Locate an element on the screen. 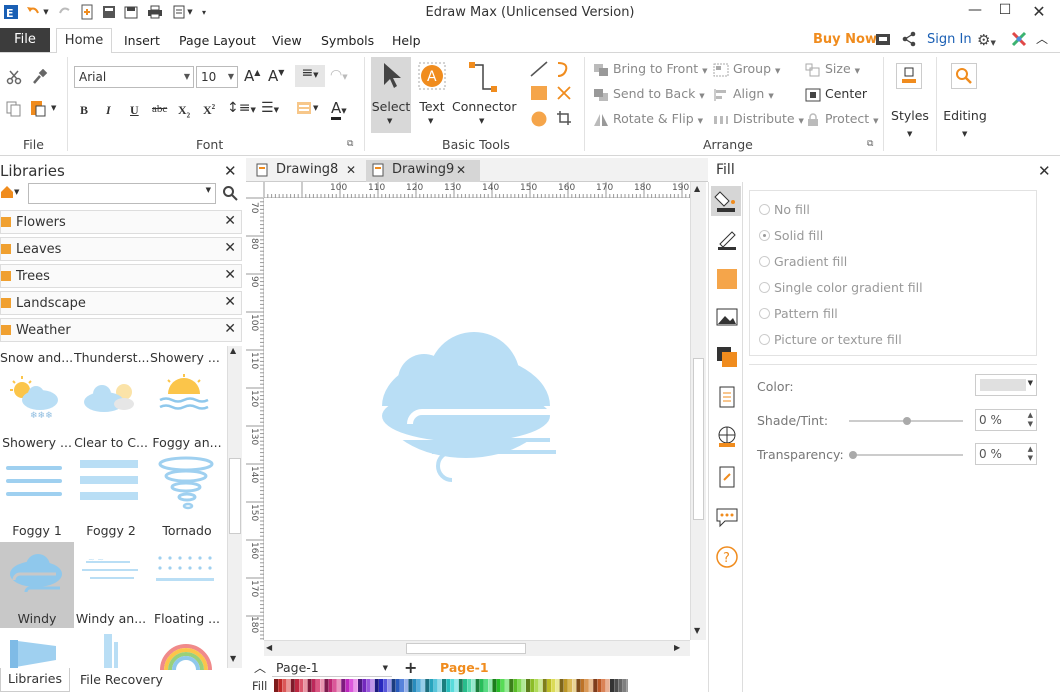  curve-text-icon: ◠▼ is located at coordinates (339, 75).